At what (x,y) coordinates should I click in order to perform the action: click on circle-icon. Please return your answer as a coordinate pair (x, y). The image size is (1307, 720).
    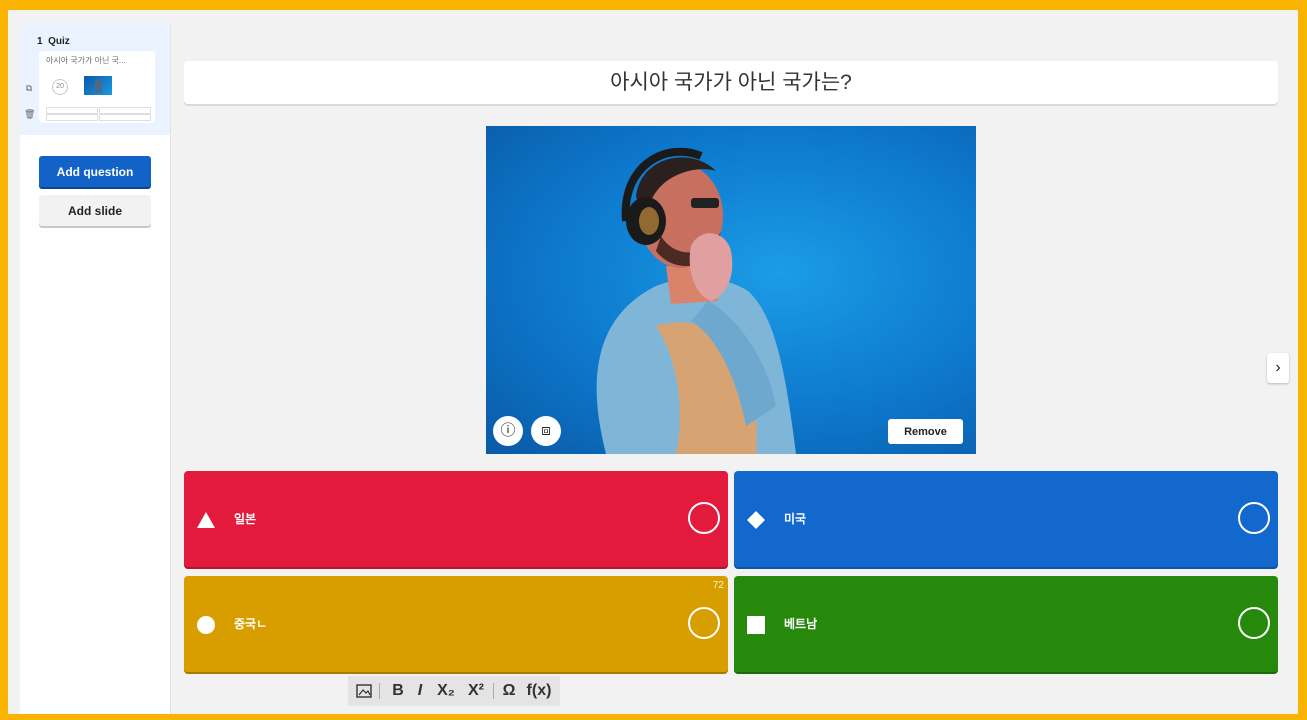
    Looking at the image, I should click on (206, 625).